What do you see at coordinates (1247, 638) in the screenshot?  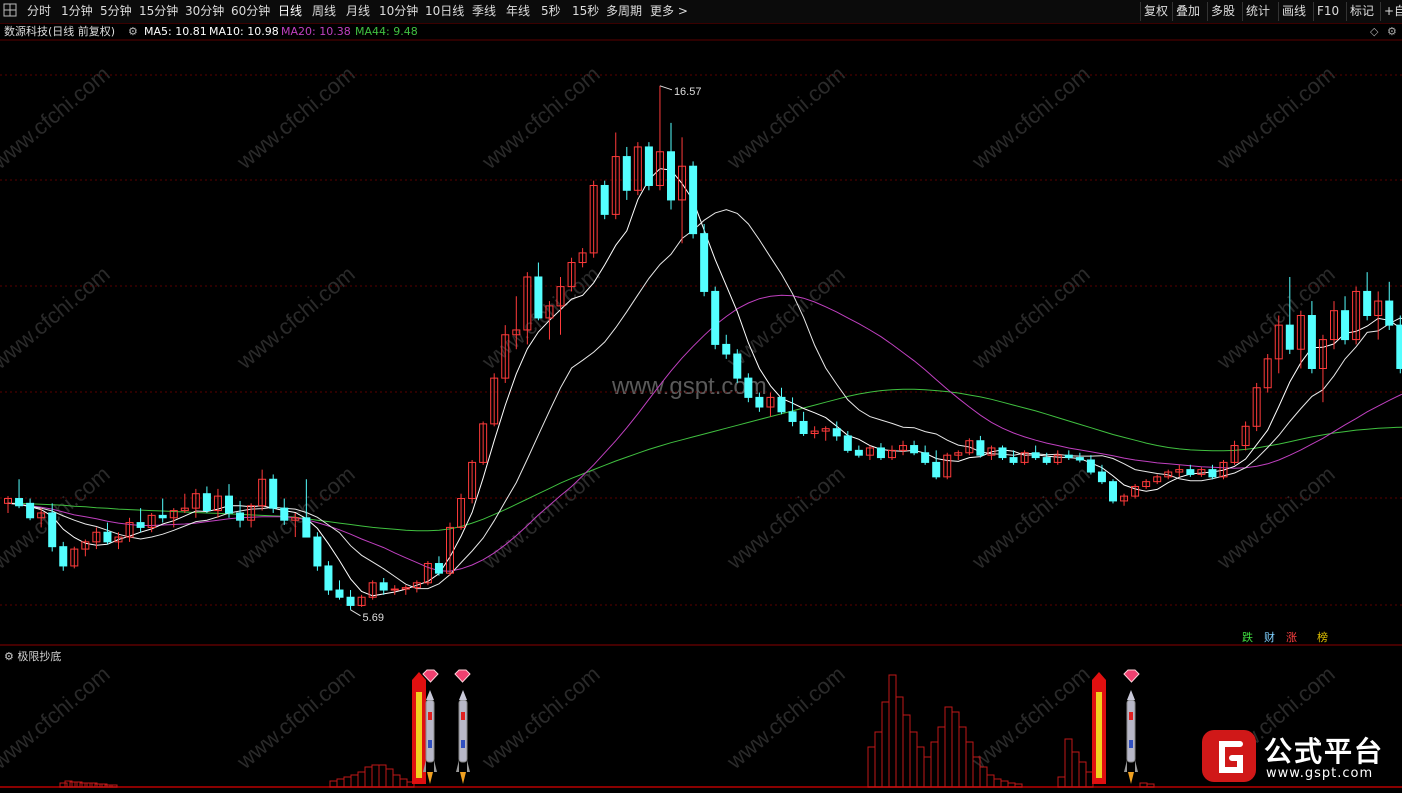 I see `legend-chip-fall: 跌` at bounding box center [1247, 638].